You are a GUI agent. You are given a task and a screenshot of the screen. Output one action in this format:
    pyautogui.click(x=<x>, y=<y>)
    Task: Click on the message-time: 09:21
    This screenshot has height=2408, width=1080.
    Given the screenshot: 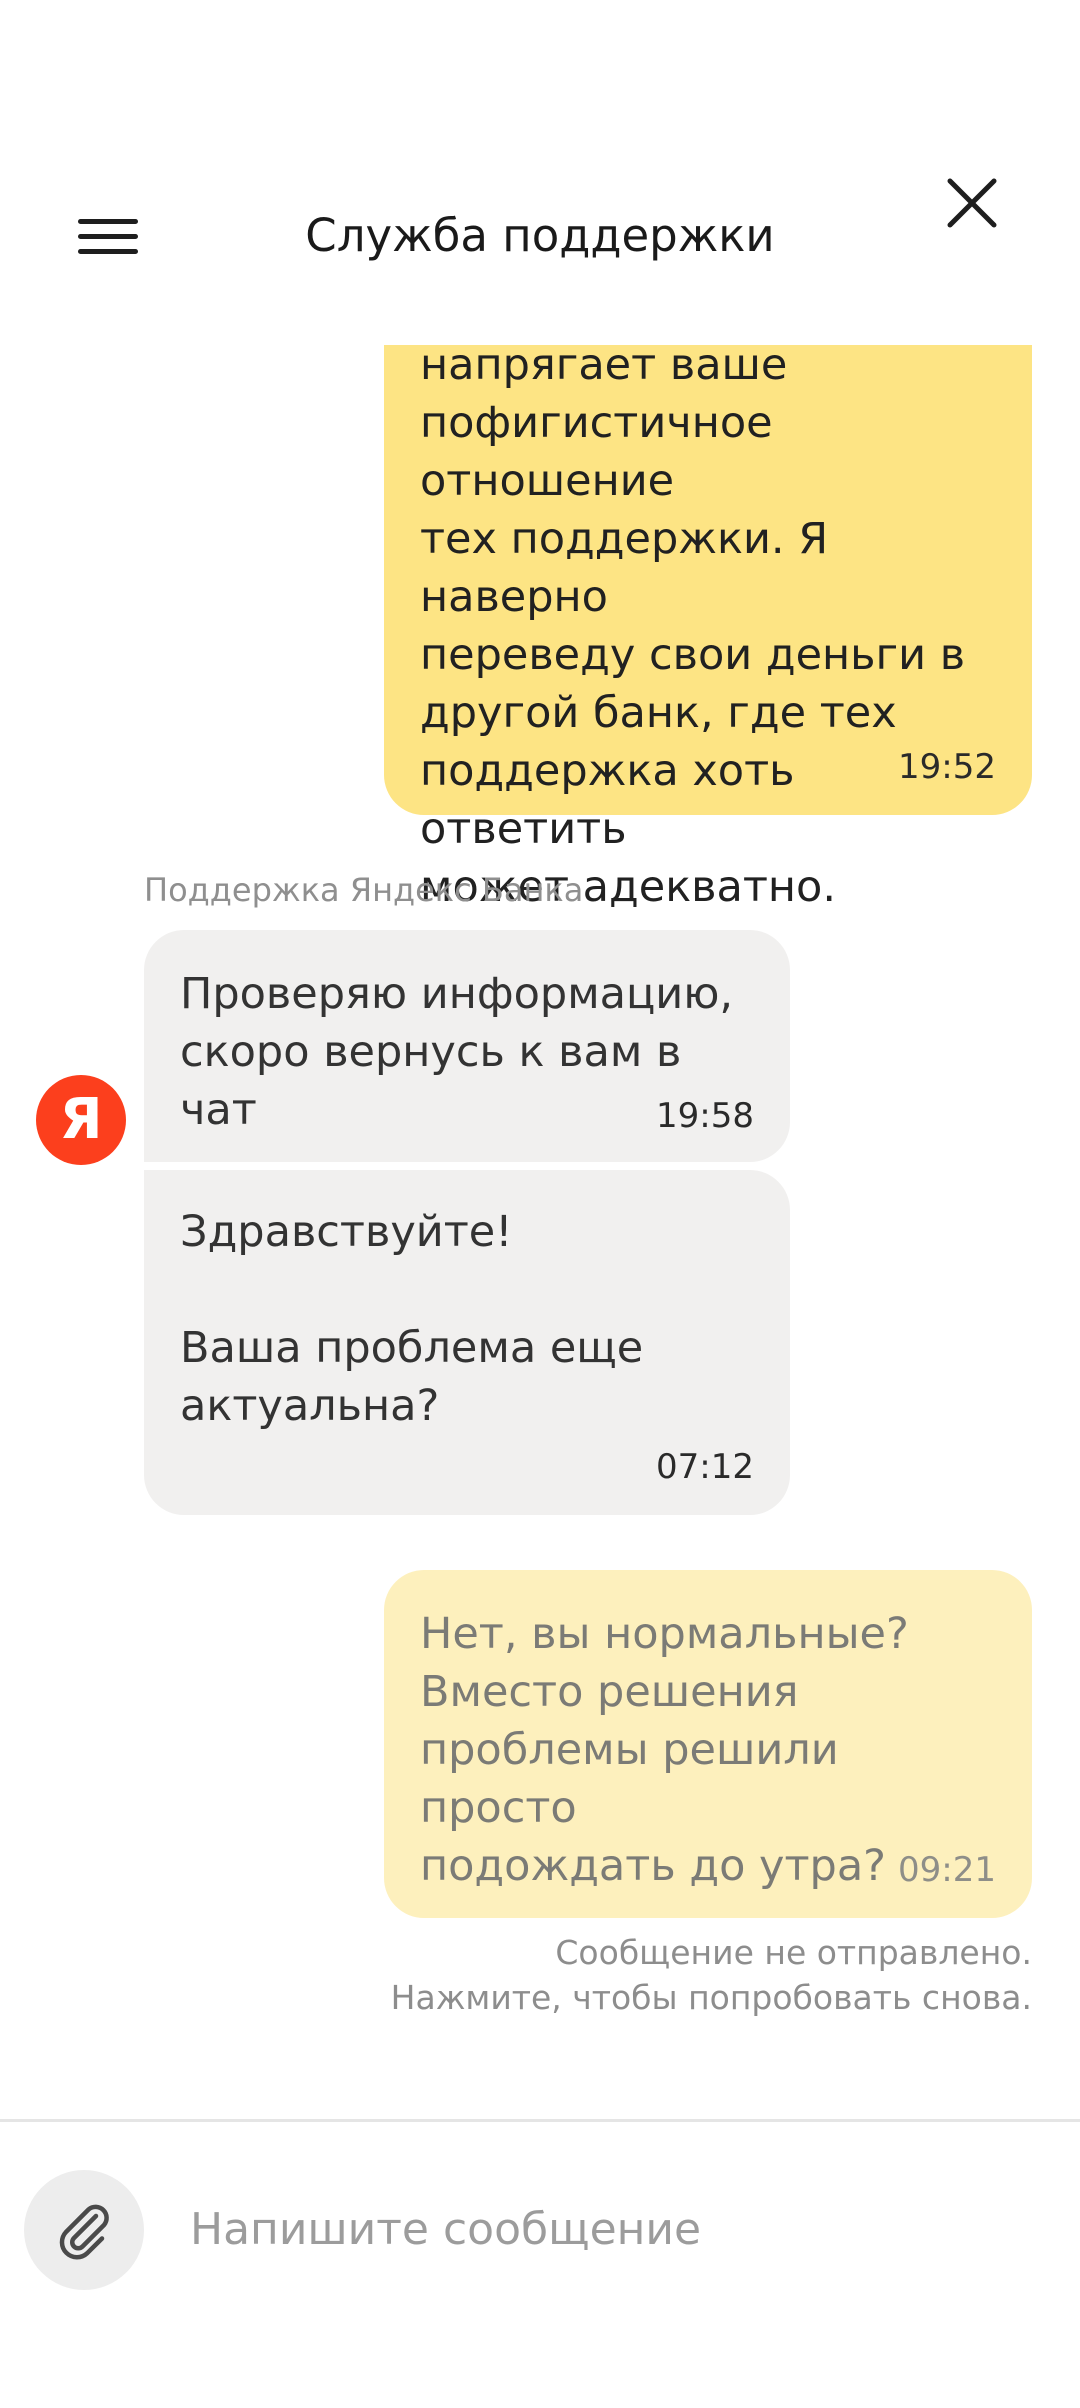 What is the action you would take?
    pyautogui.click(x=947, y=1870)
    